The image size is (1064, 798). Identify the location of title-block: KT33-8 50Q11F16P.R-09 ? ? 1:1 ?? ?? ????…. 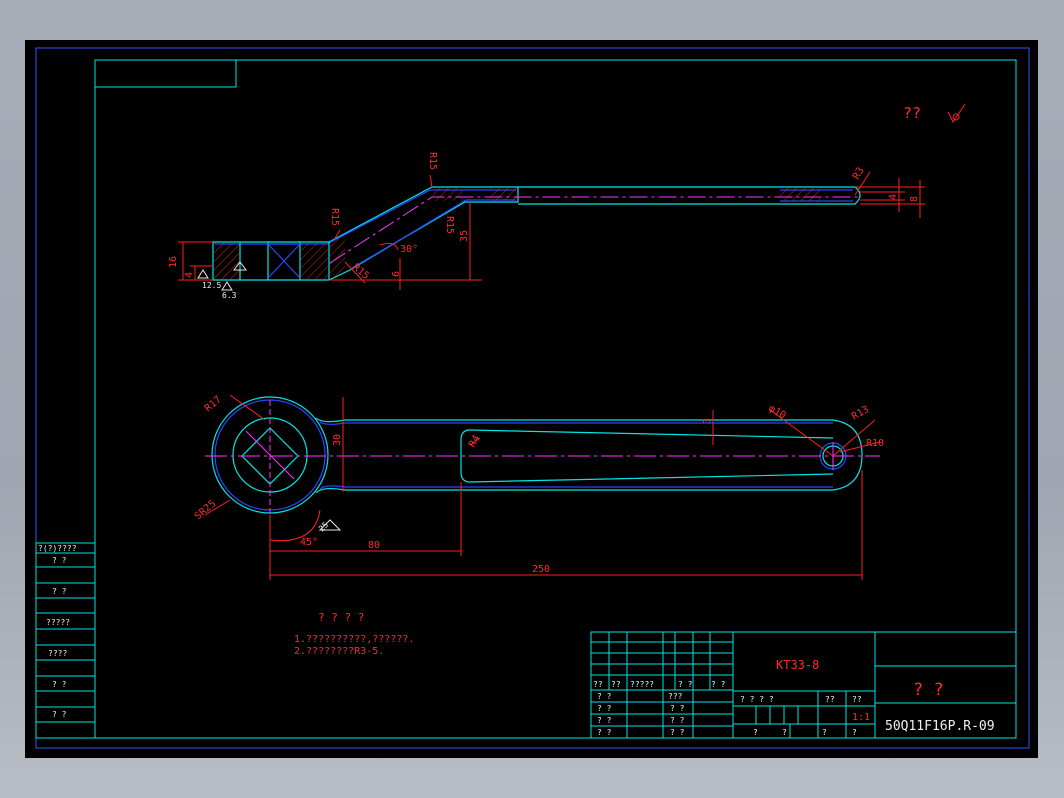
(803, 685).